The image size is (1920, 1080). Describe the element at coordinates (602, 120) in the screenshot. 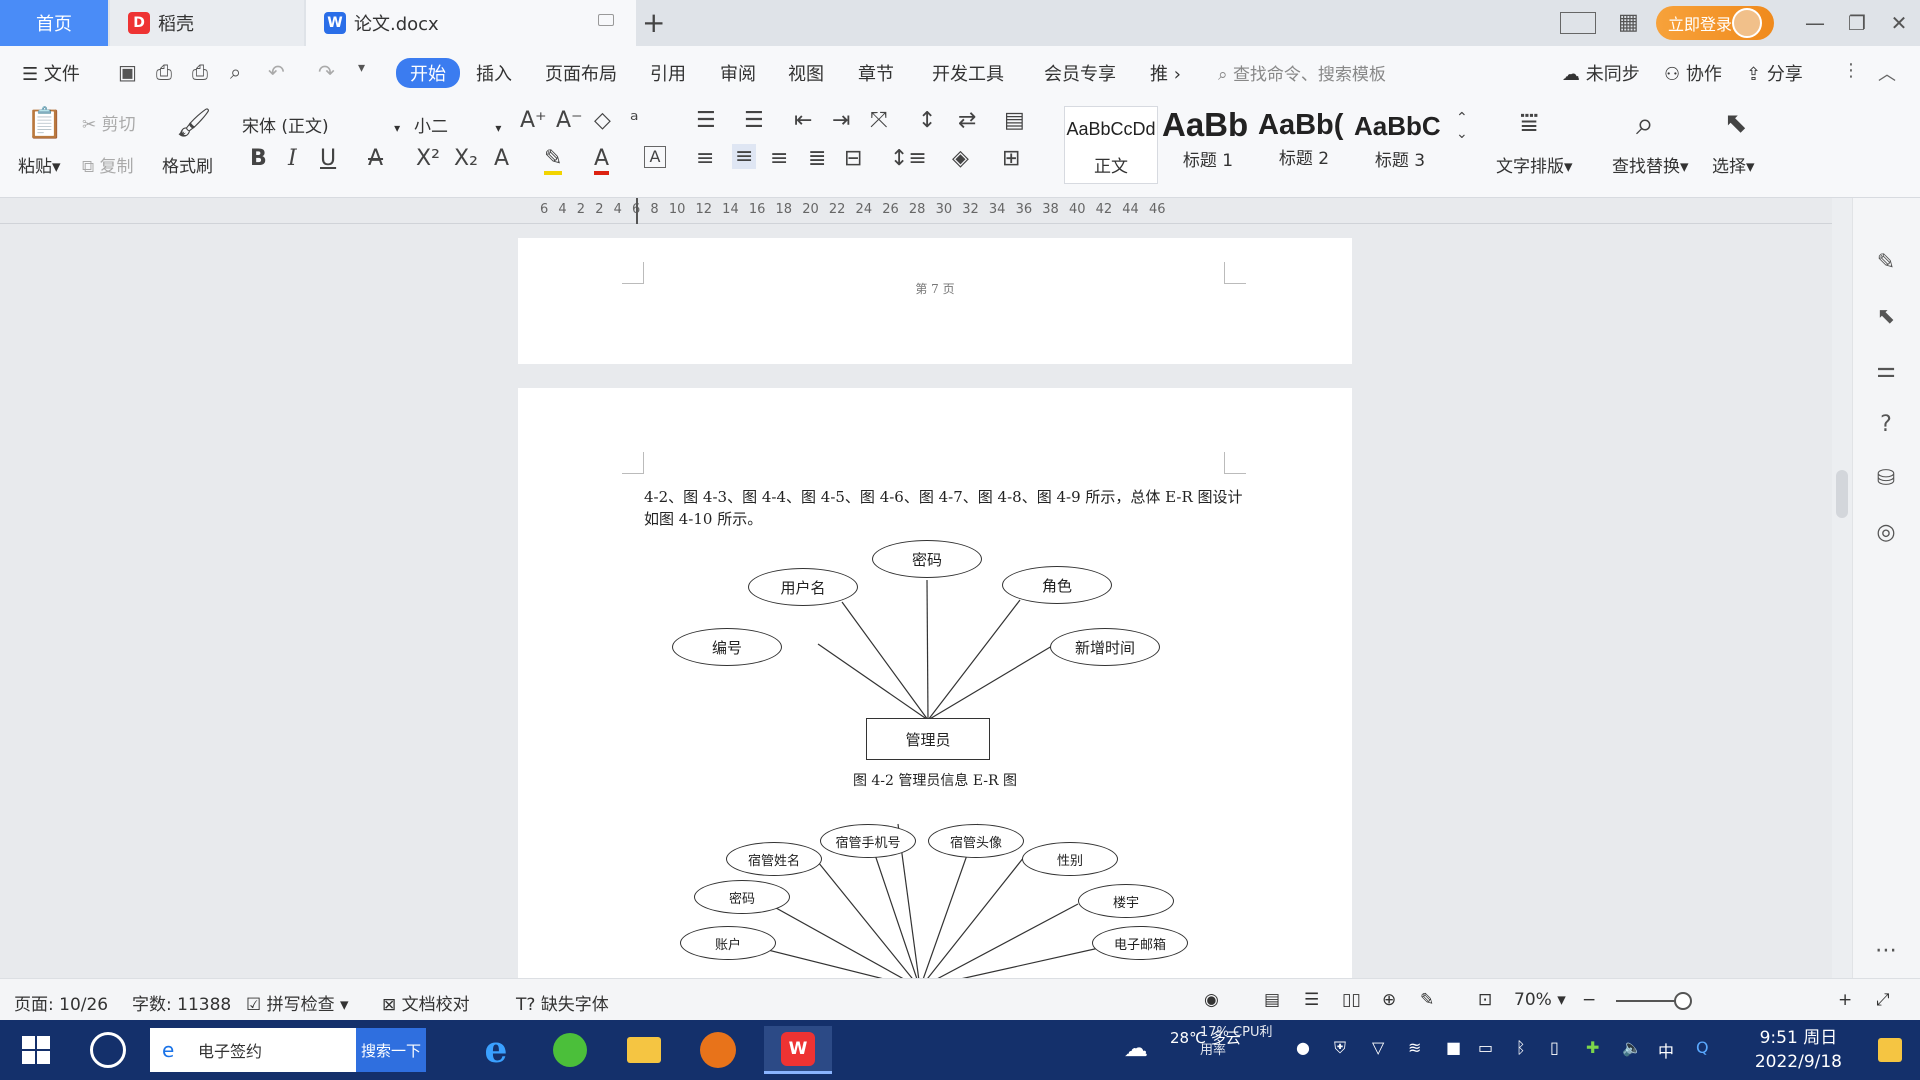

I see `clear-format-icon: ◇` at that location.